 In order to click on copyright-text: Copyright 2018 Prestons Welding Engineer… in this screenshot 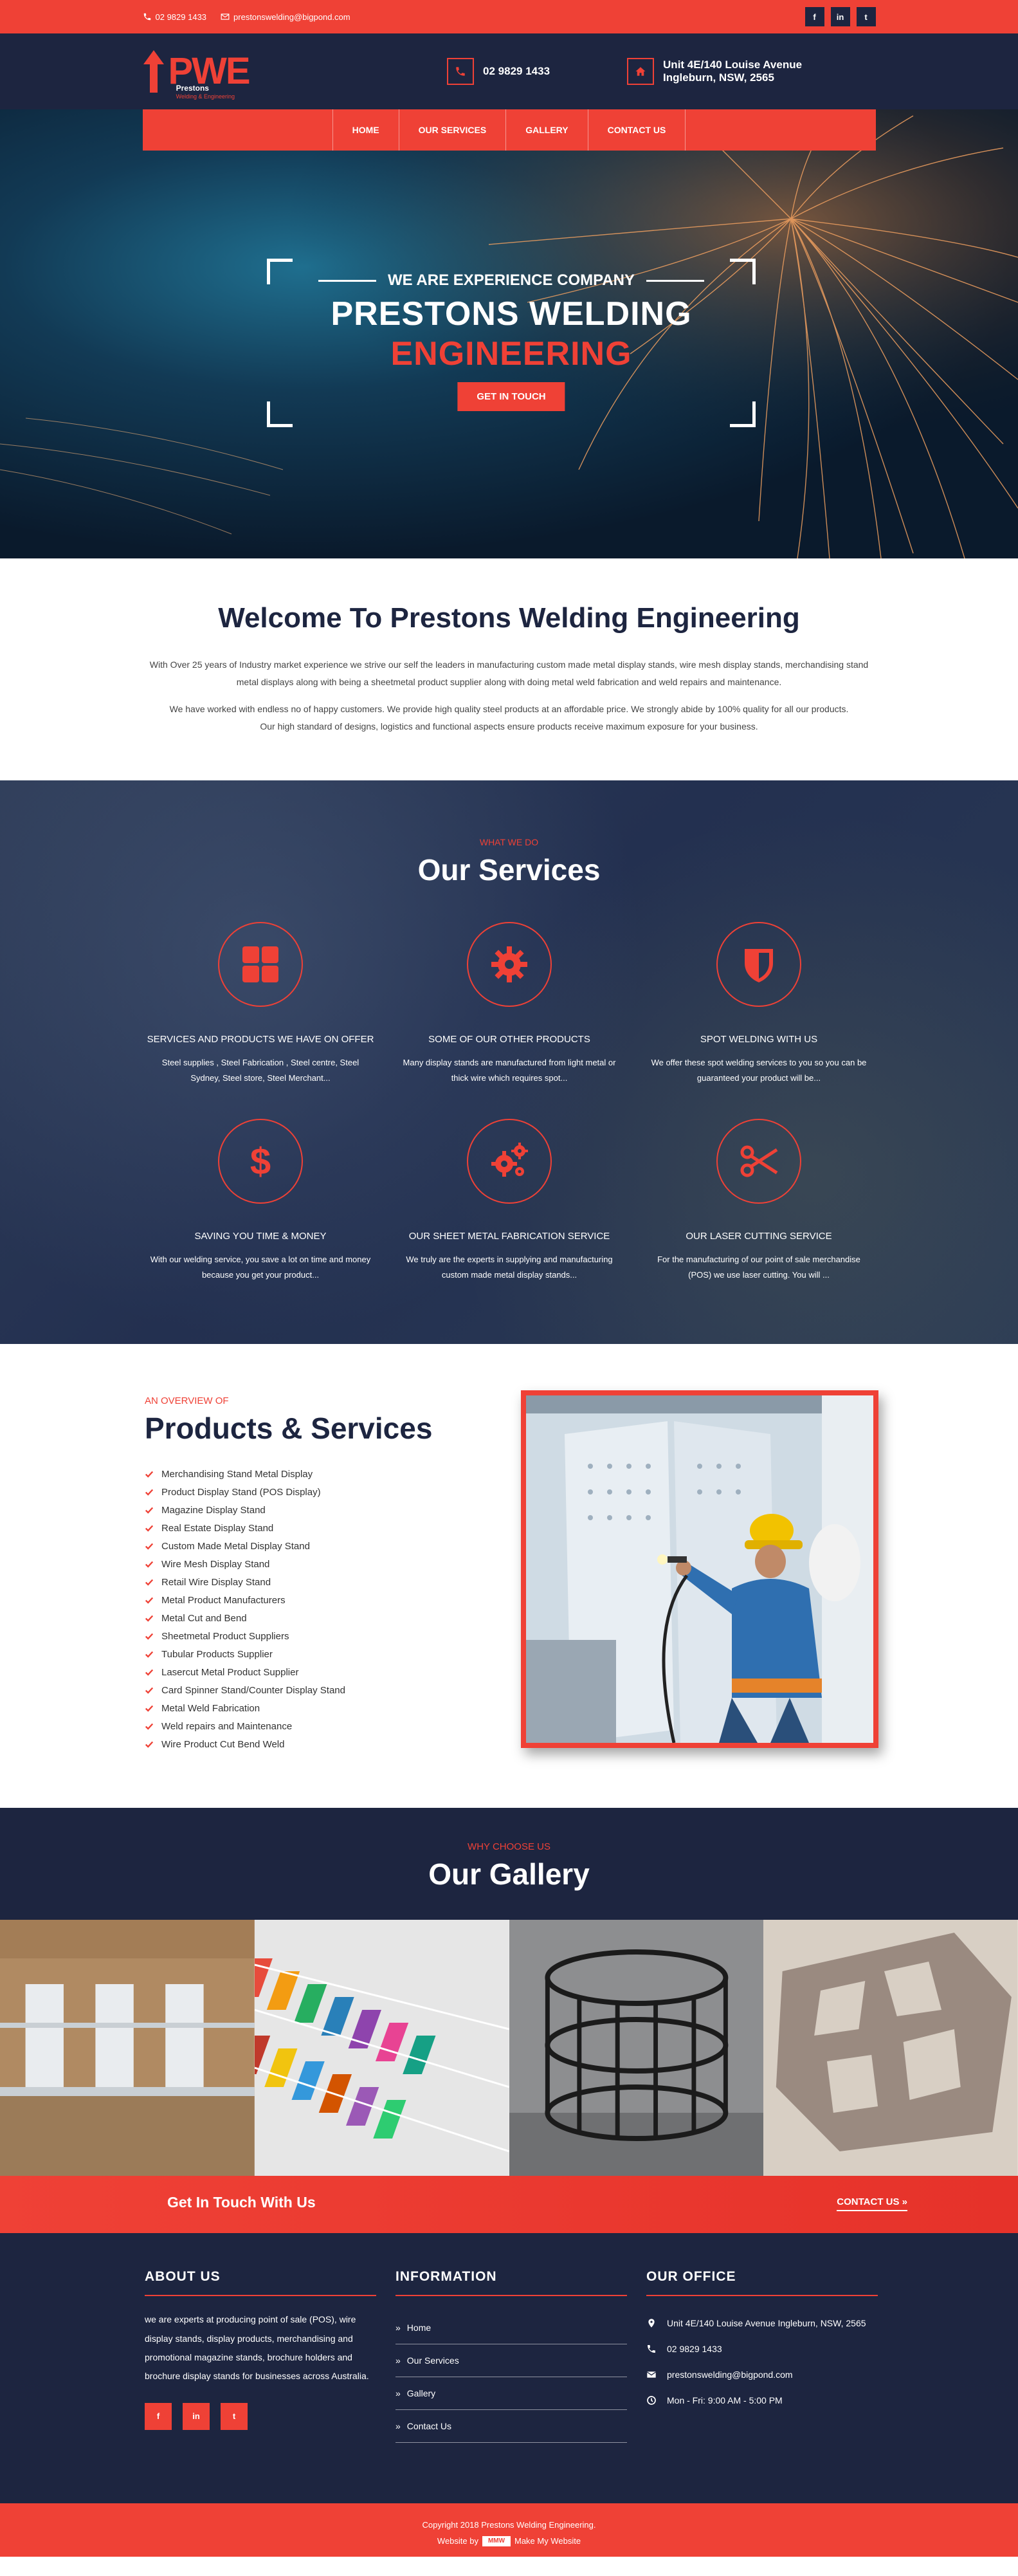, I will do `click(509, 2525)`.